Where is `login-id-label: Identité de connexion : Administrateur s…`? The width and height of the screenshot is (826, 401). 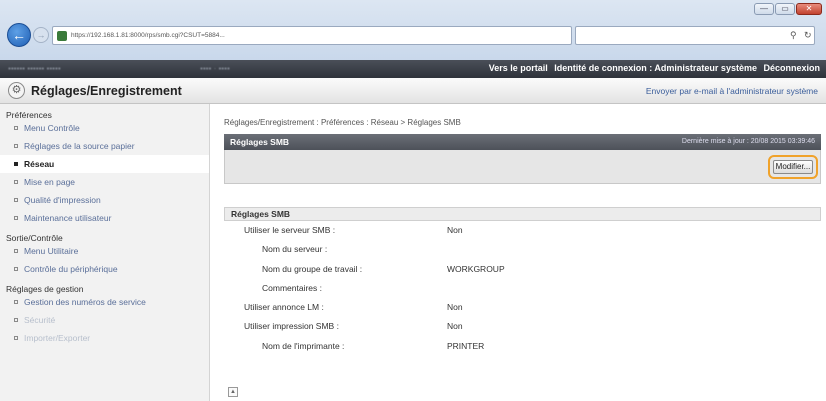
login-id-label: Identité de connexion : Administrateur s… is located at coordinates (655, 68).